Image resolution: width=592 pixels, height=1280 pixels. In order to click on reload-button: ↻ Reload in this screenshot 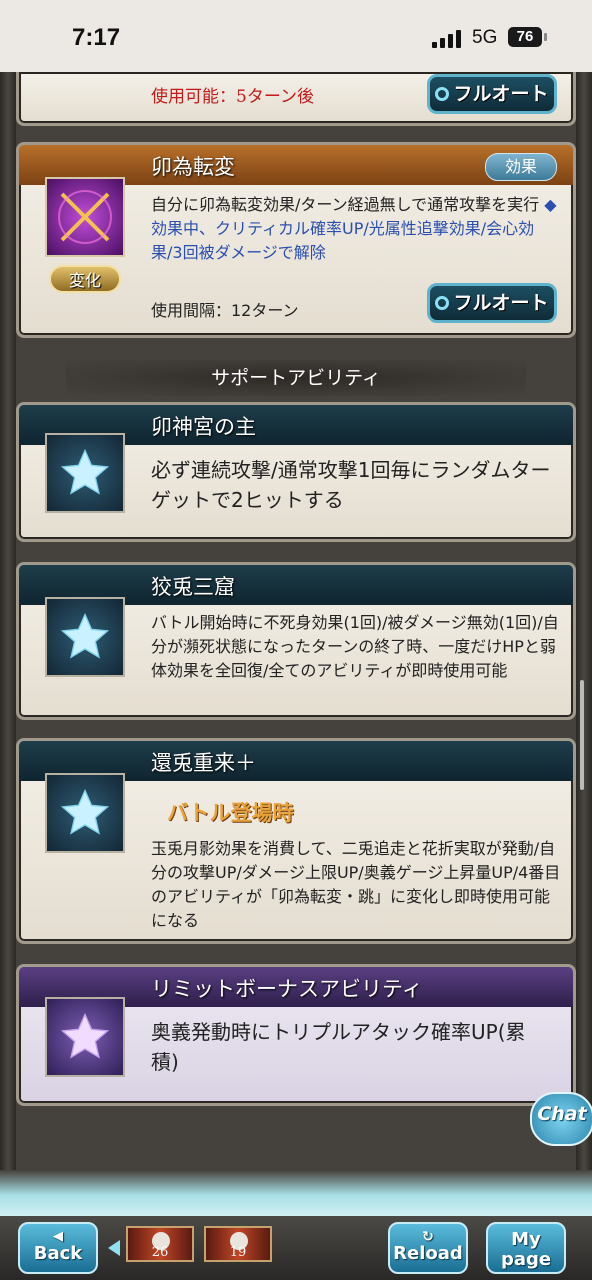, I will do `click(428, 1248)`.